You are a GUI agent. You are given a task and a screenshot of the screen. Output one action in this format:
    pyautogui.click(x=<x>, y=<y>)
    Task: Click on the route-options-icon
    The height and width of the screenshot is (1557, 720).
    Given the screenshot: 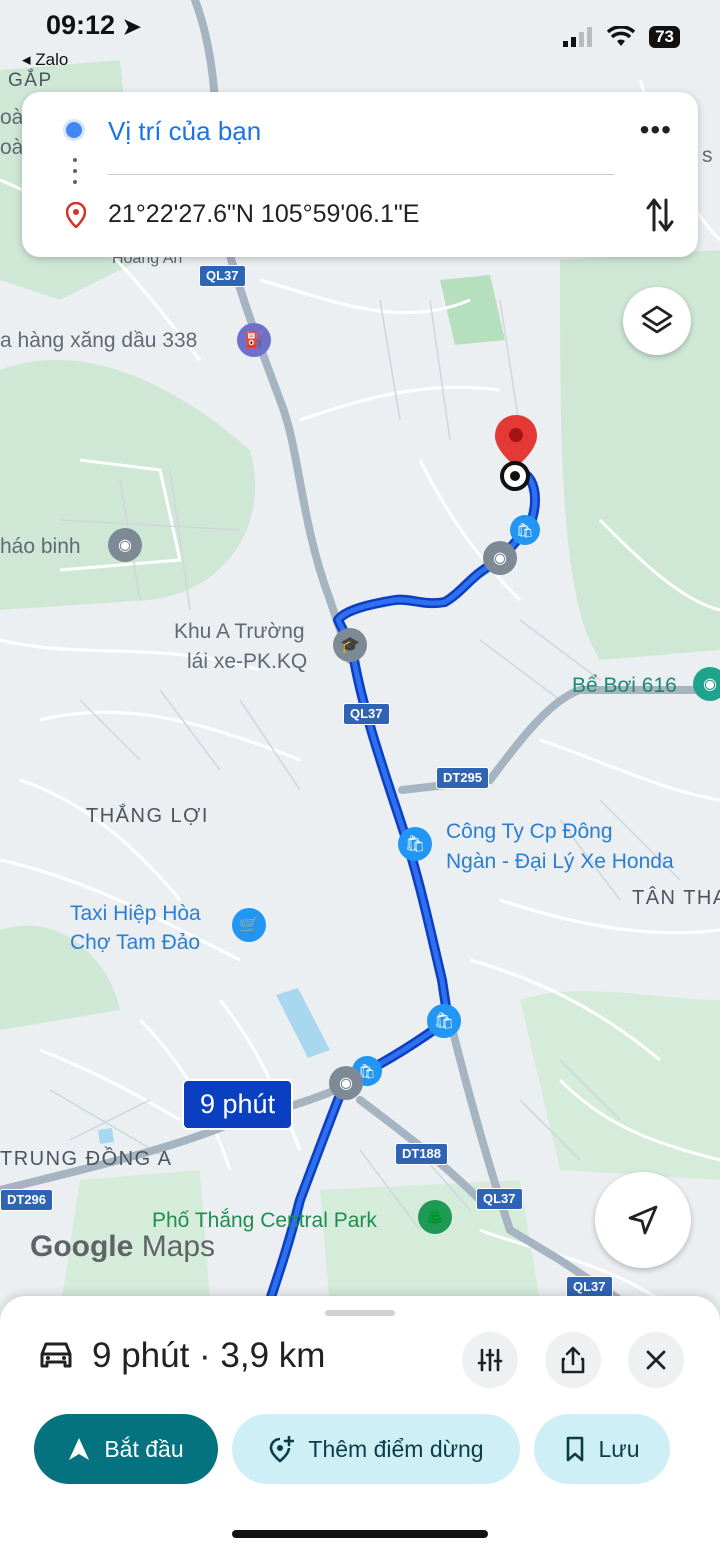 What is the action you would take?
    pyautogui.click(x=490, y=1360)
    